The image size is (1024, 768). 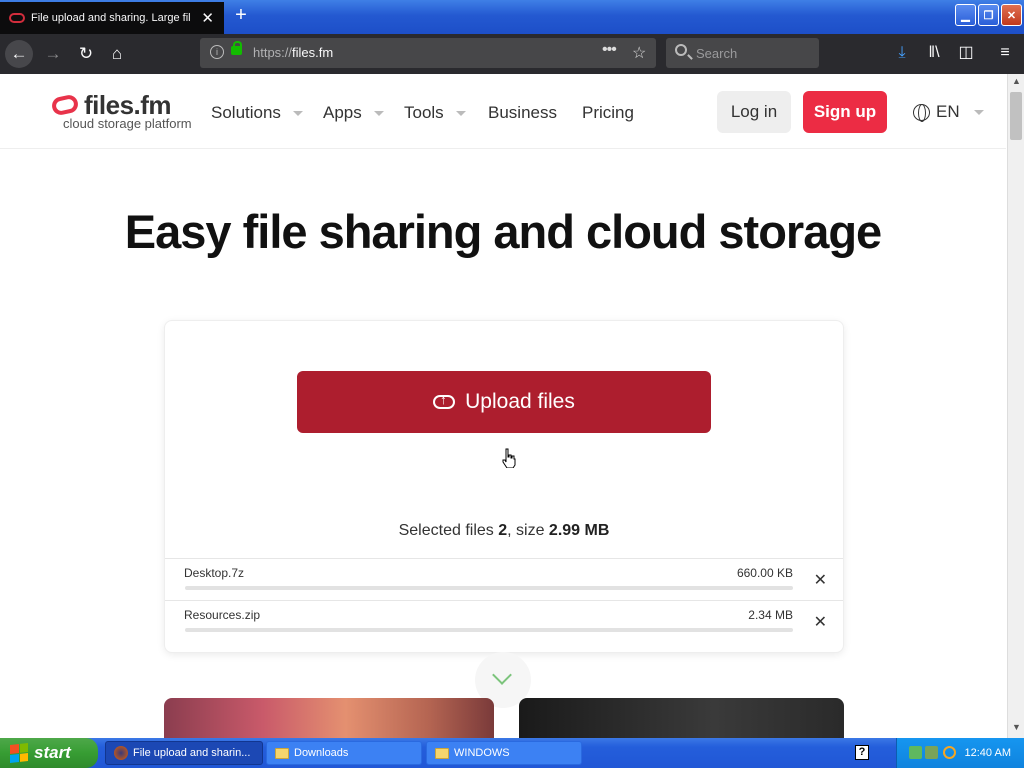 What do you see at coordinates (987, 753) in the screenshot?
I see `clock: 12:40 AM` at bounding box center [987, 753].